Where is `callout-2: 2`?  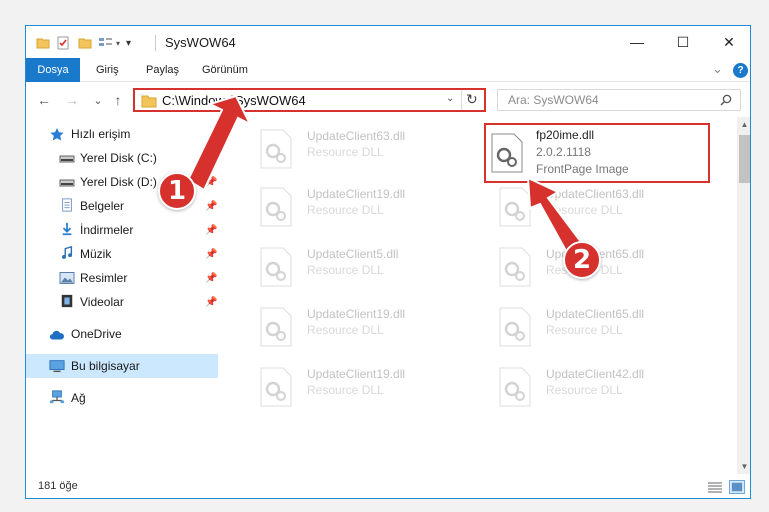 callout-2: 2 is located at coordinates (582, 260).